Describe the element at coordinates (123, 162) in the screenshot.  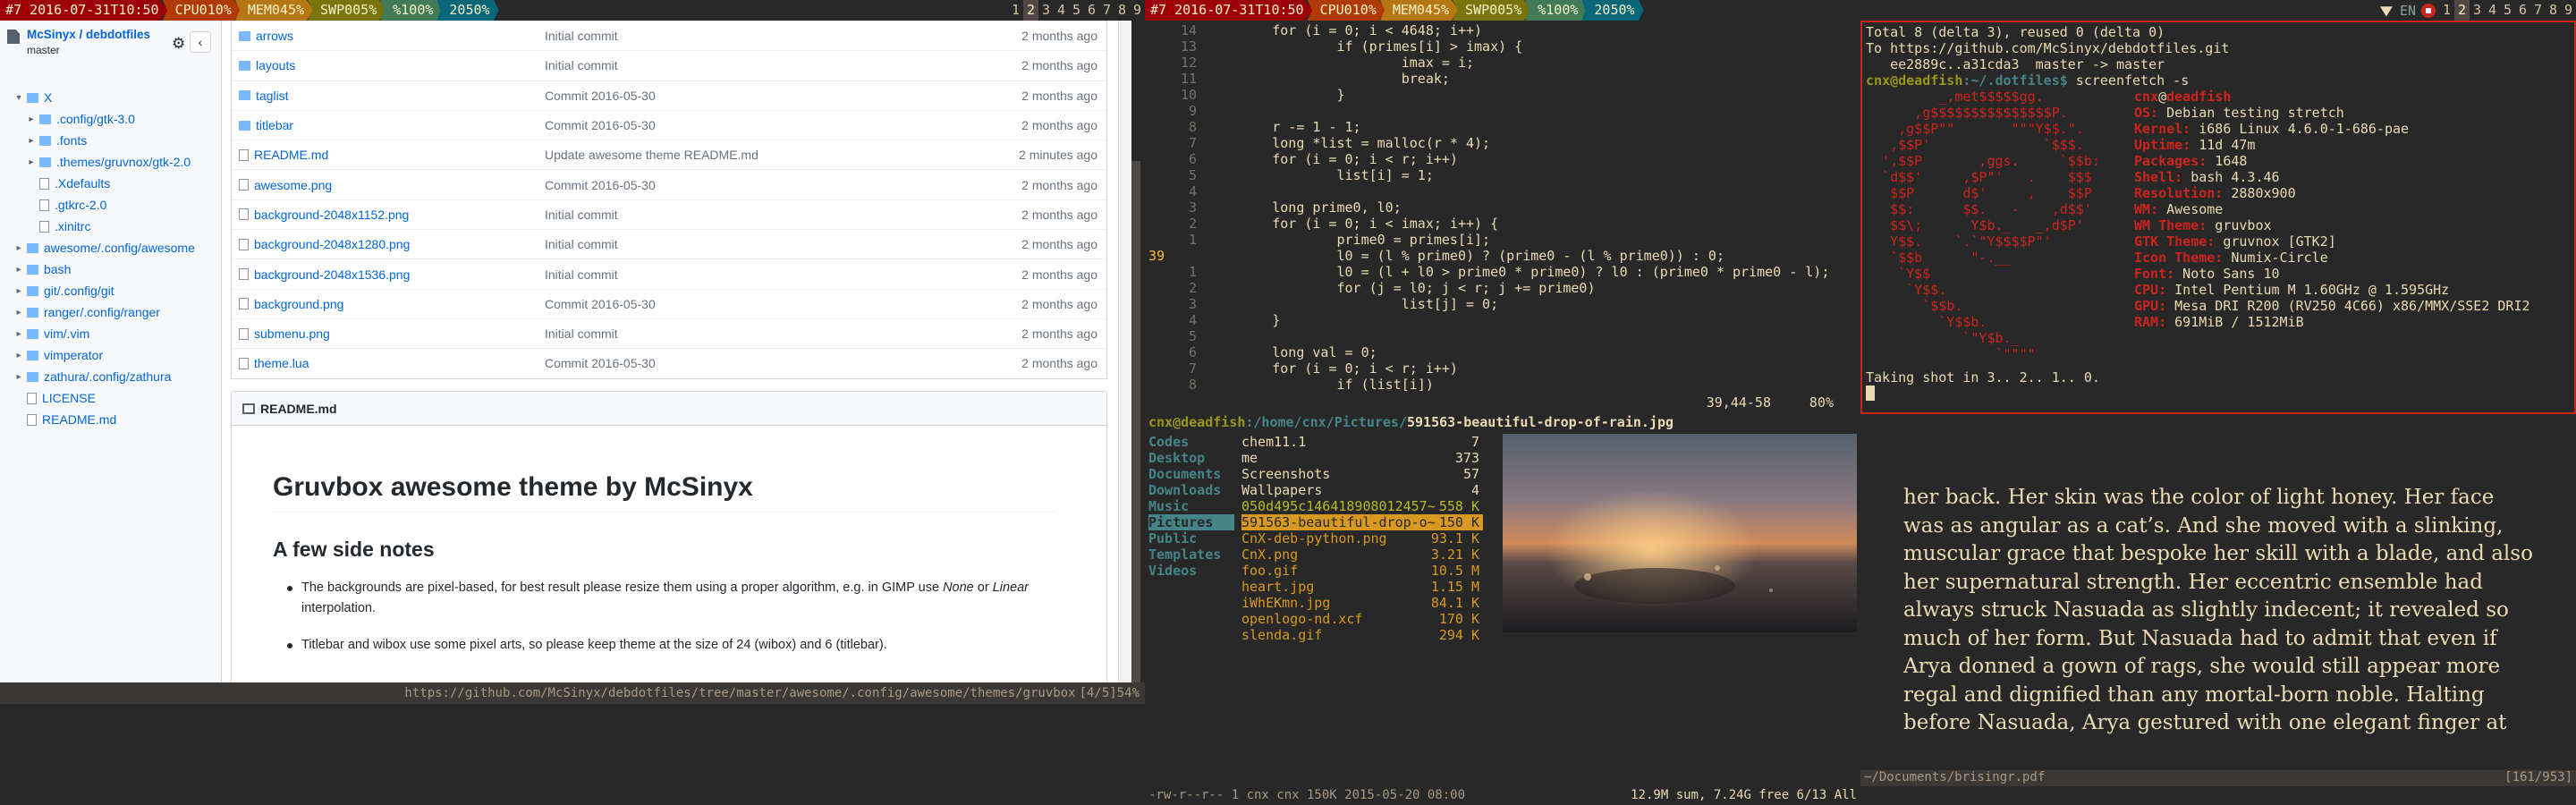
I see `tree-item-label: .themes/gruvnox/gtk-2.0` at that location.